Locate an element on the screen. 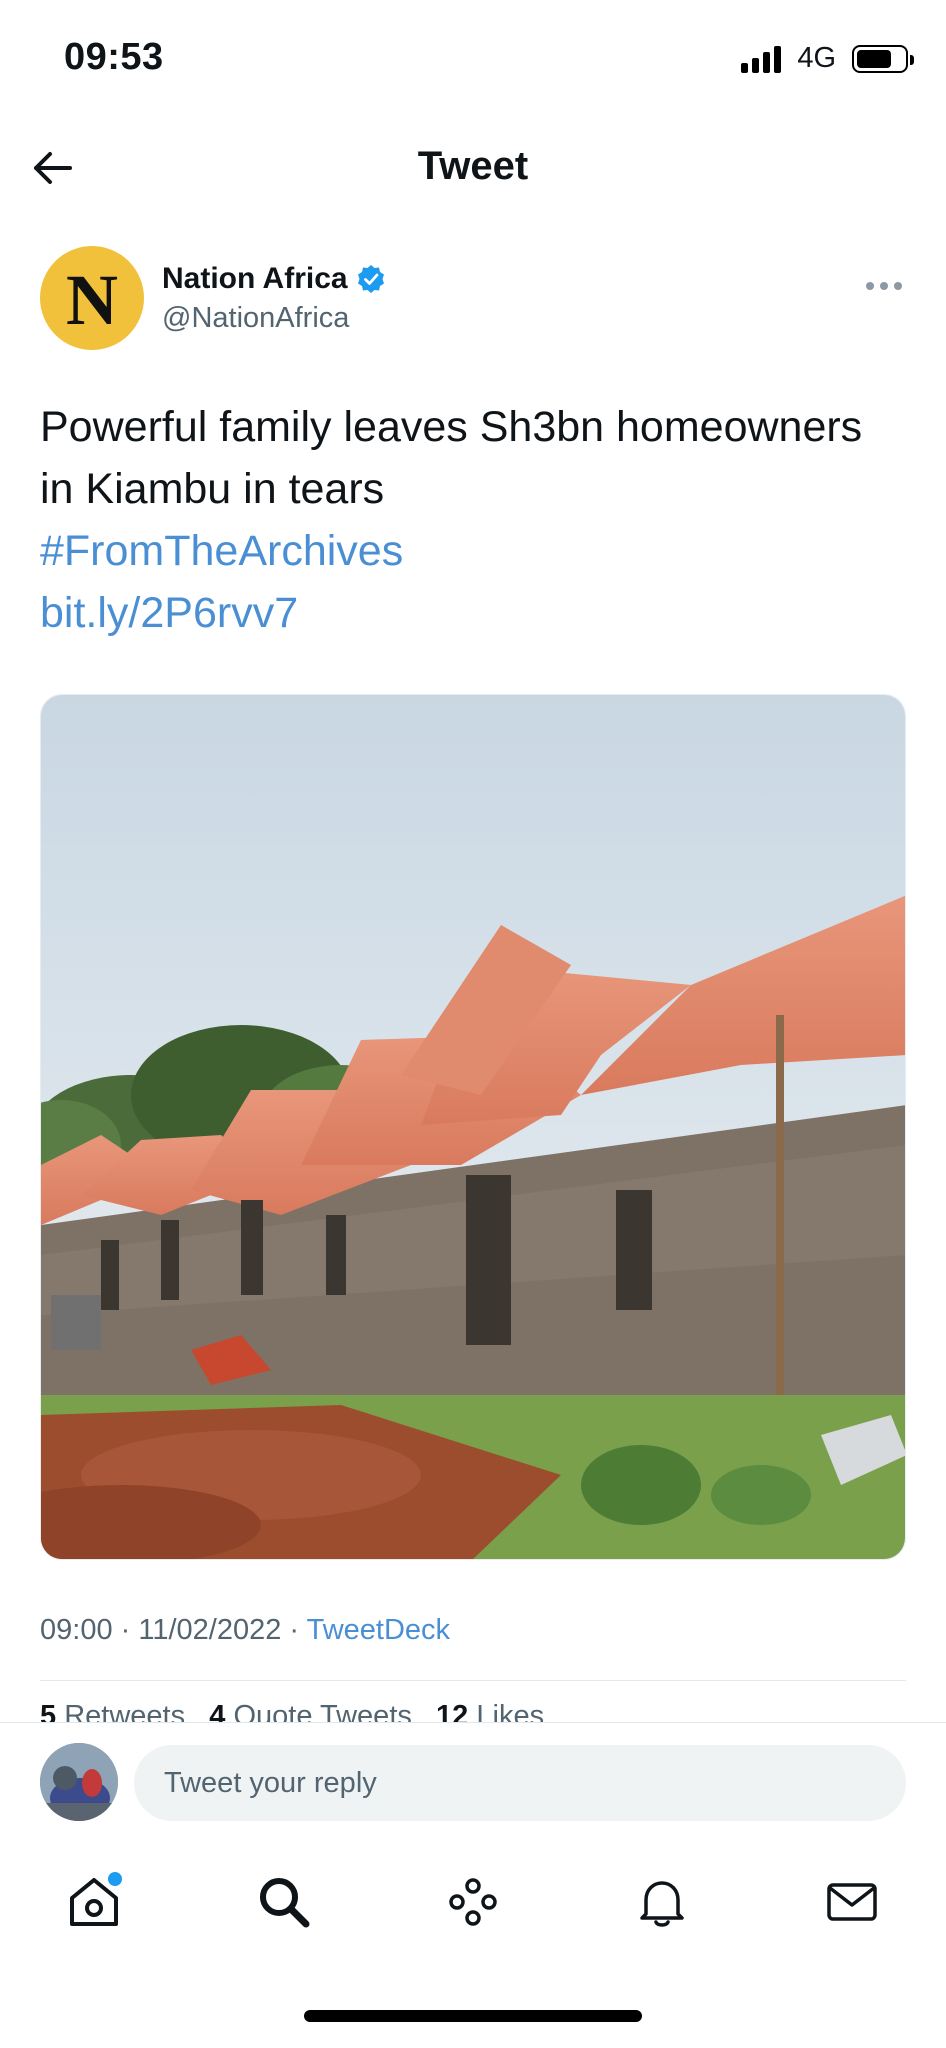 This screenshot has width=946, height=2048. tweet-time: 09:00 is located at coordinates (76, 1630).